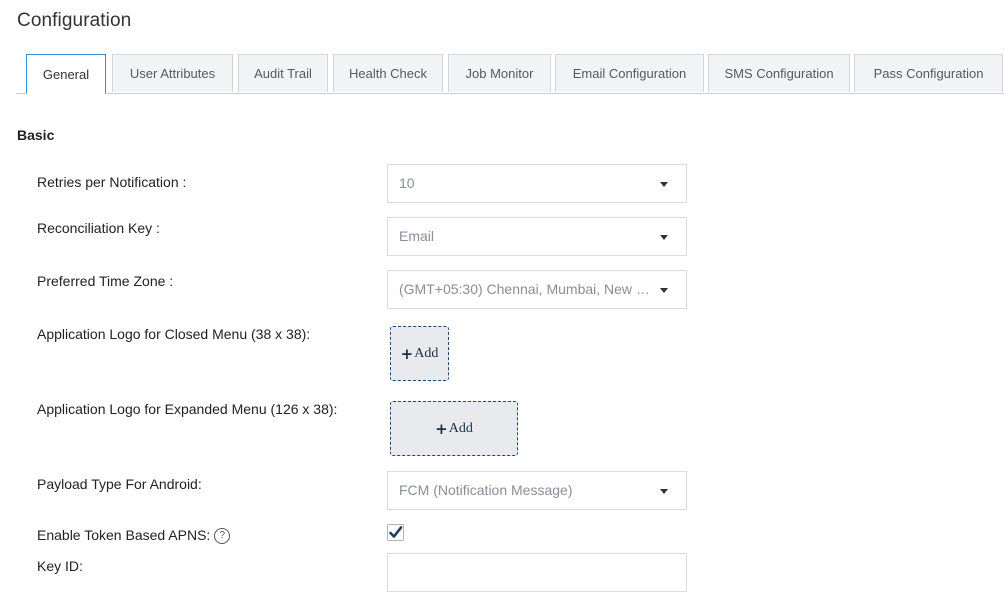 Image resolution: width=1004 pixels, height=592 pixels. I want to click on tab-general: General, so click(66, 74).